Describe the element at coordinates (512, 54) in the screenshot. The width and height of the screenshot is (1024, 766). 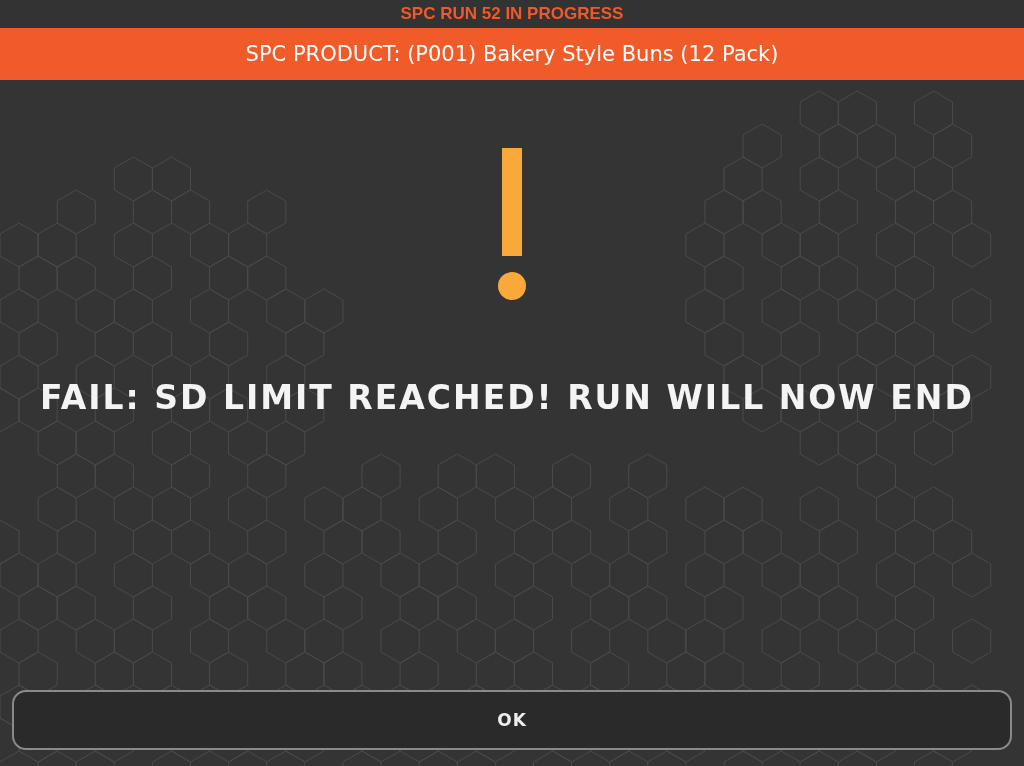
I see `product-banner: SPC PRODUCT: (P001) Bakery Style Buns (12 Pack)` at that location.